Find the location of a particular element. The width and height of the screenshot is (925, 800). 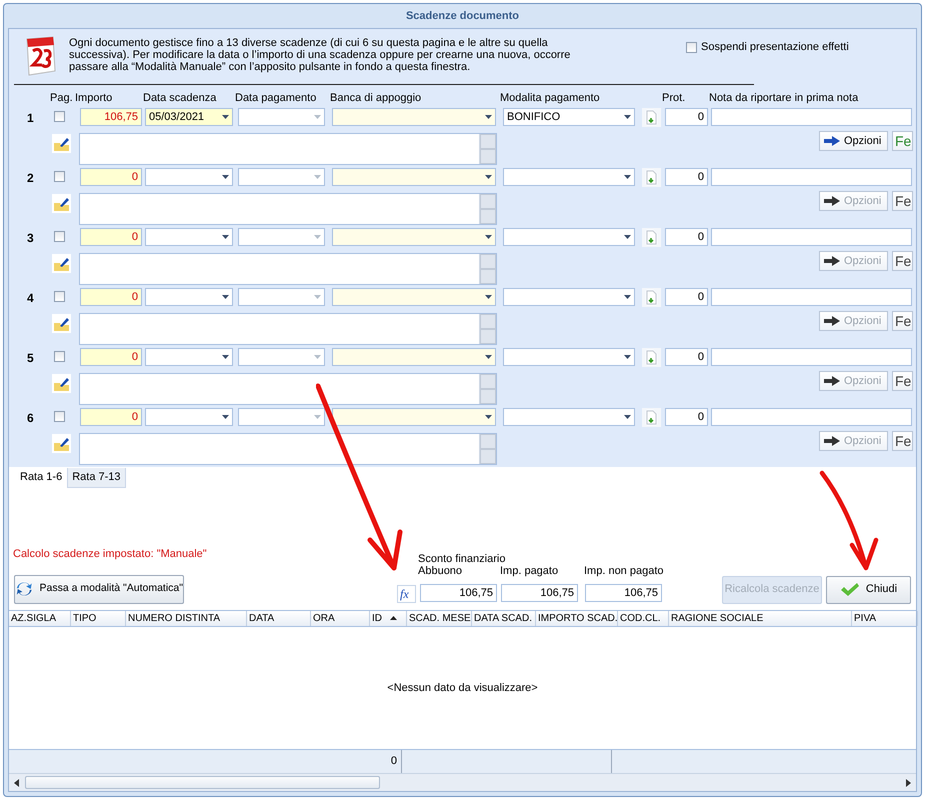

horizontal-scrollbar is located at coordinates (462, 782).